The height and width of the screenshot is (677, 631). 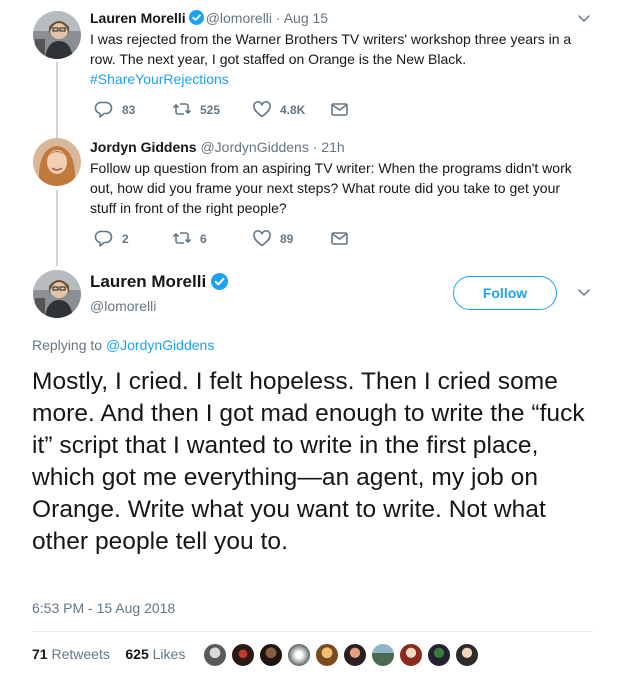 What do you see at coordinates (129, 110) in the screenshot?
I see `reply-count: 83` at bounding box center [129, 110].